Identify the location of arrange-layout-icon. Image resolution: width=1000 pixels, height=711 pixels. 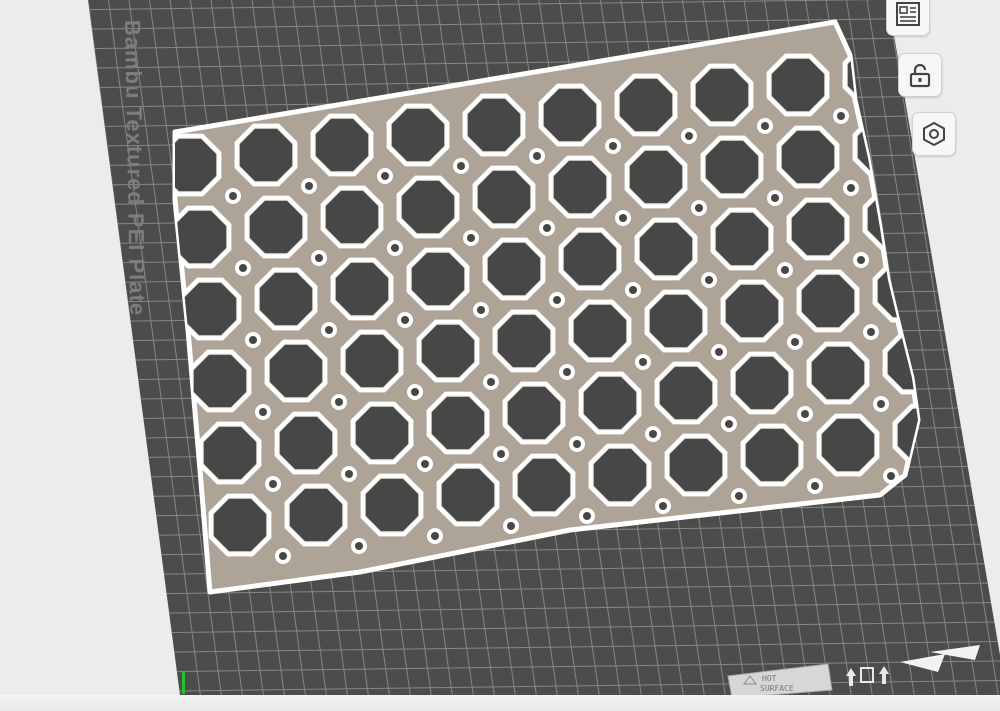
(908, 14).